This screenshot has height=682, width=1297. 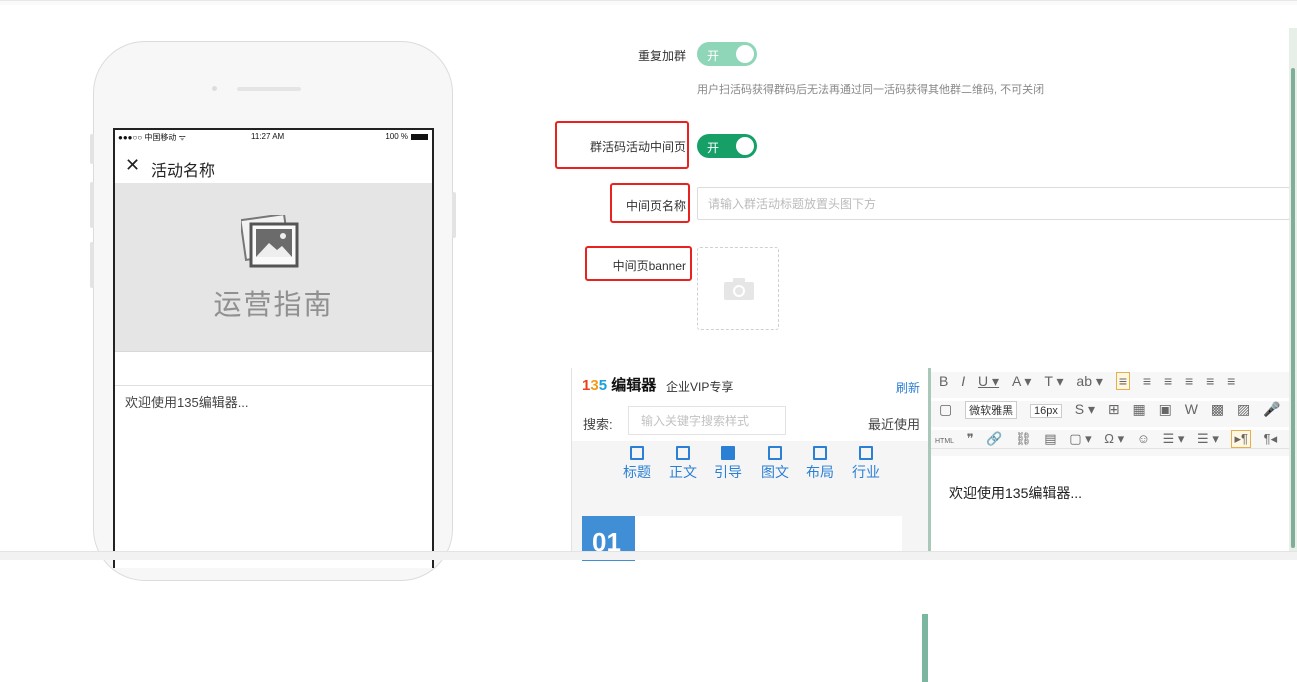 I want to click on image-icon: ▦, so click(x=1139, y=409).